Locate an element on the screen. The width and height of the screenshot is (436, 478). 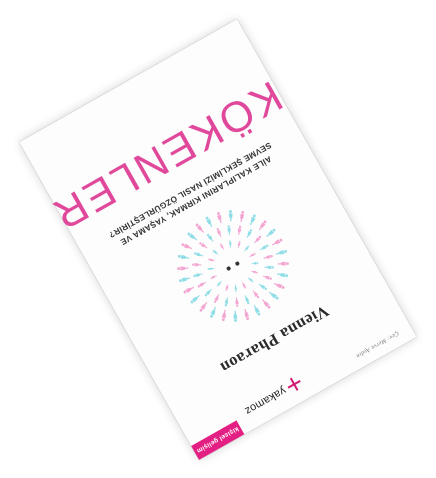
translator-credit: Çev: Merve Aydın is located at coordinates (377, 344).